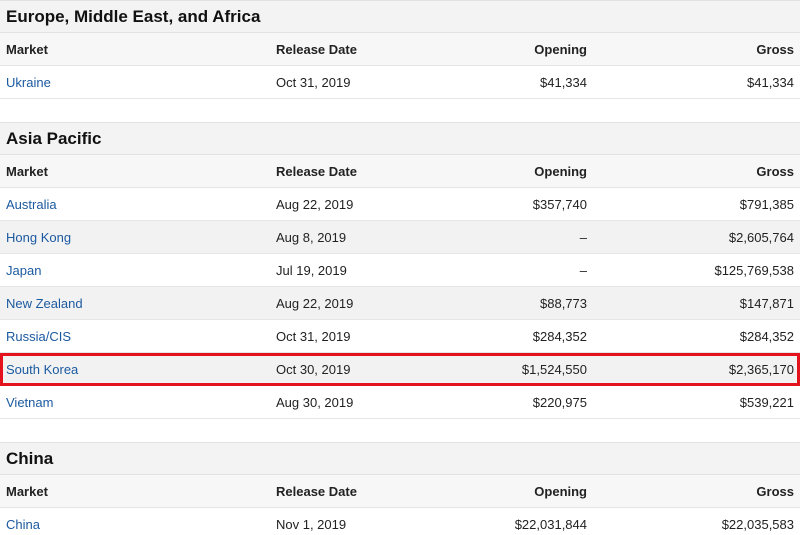  Describe the element at coordinates (400, 138) in the screenshot. I see `section-title: Asia Pacific` at that location.